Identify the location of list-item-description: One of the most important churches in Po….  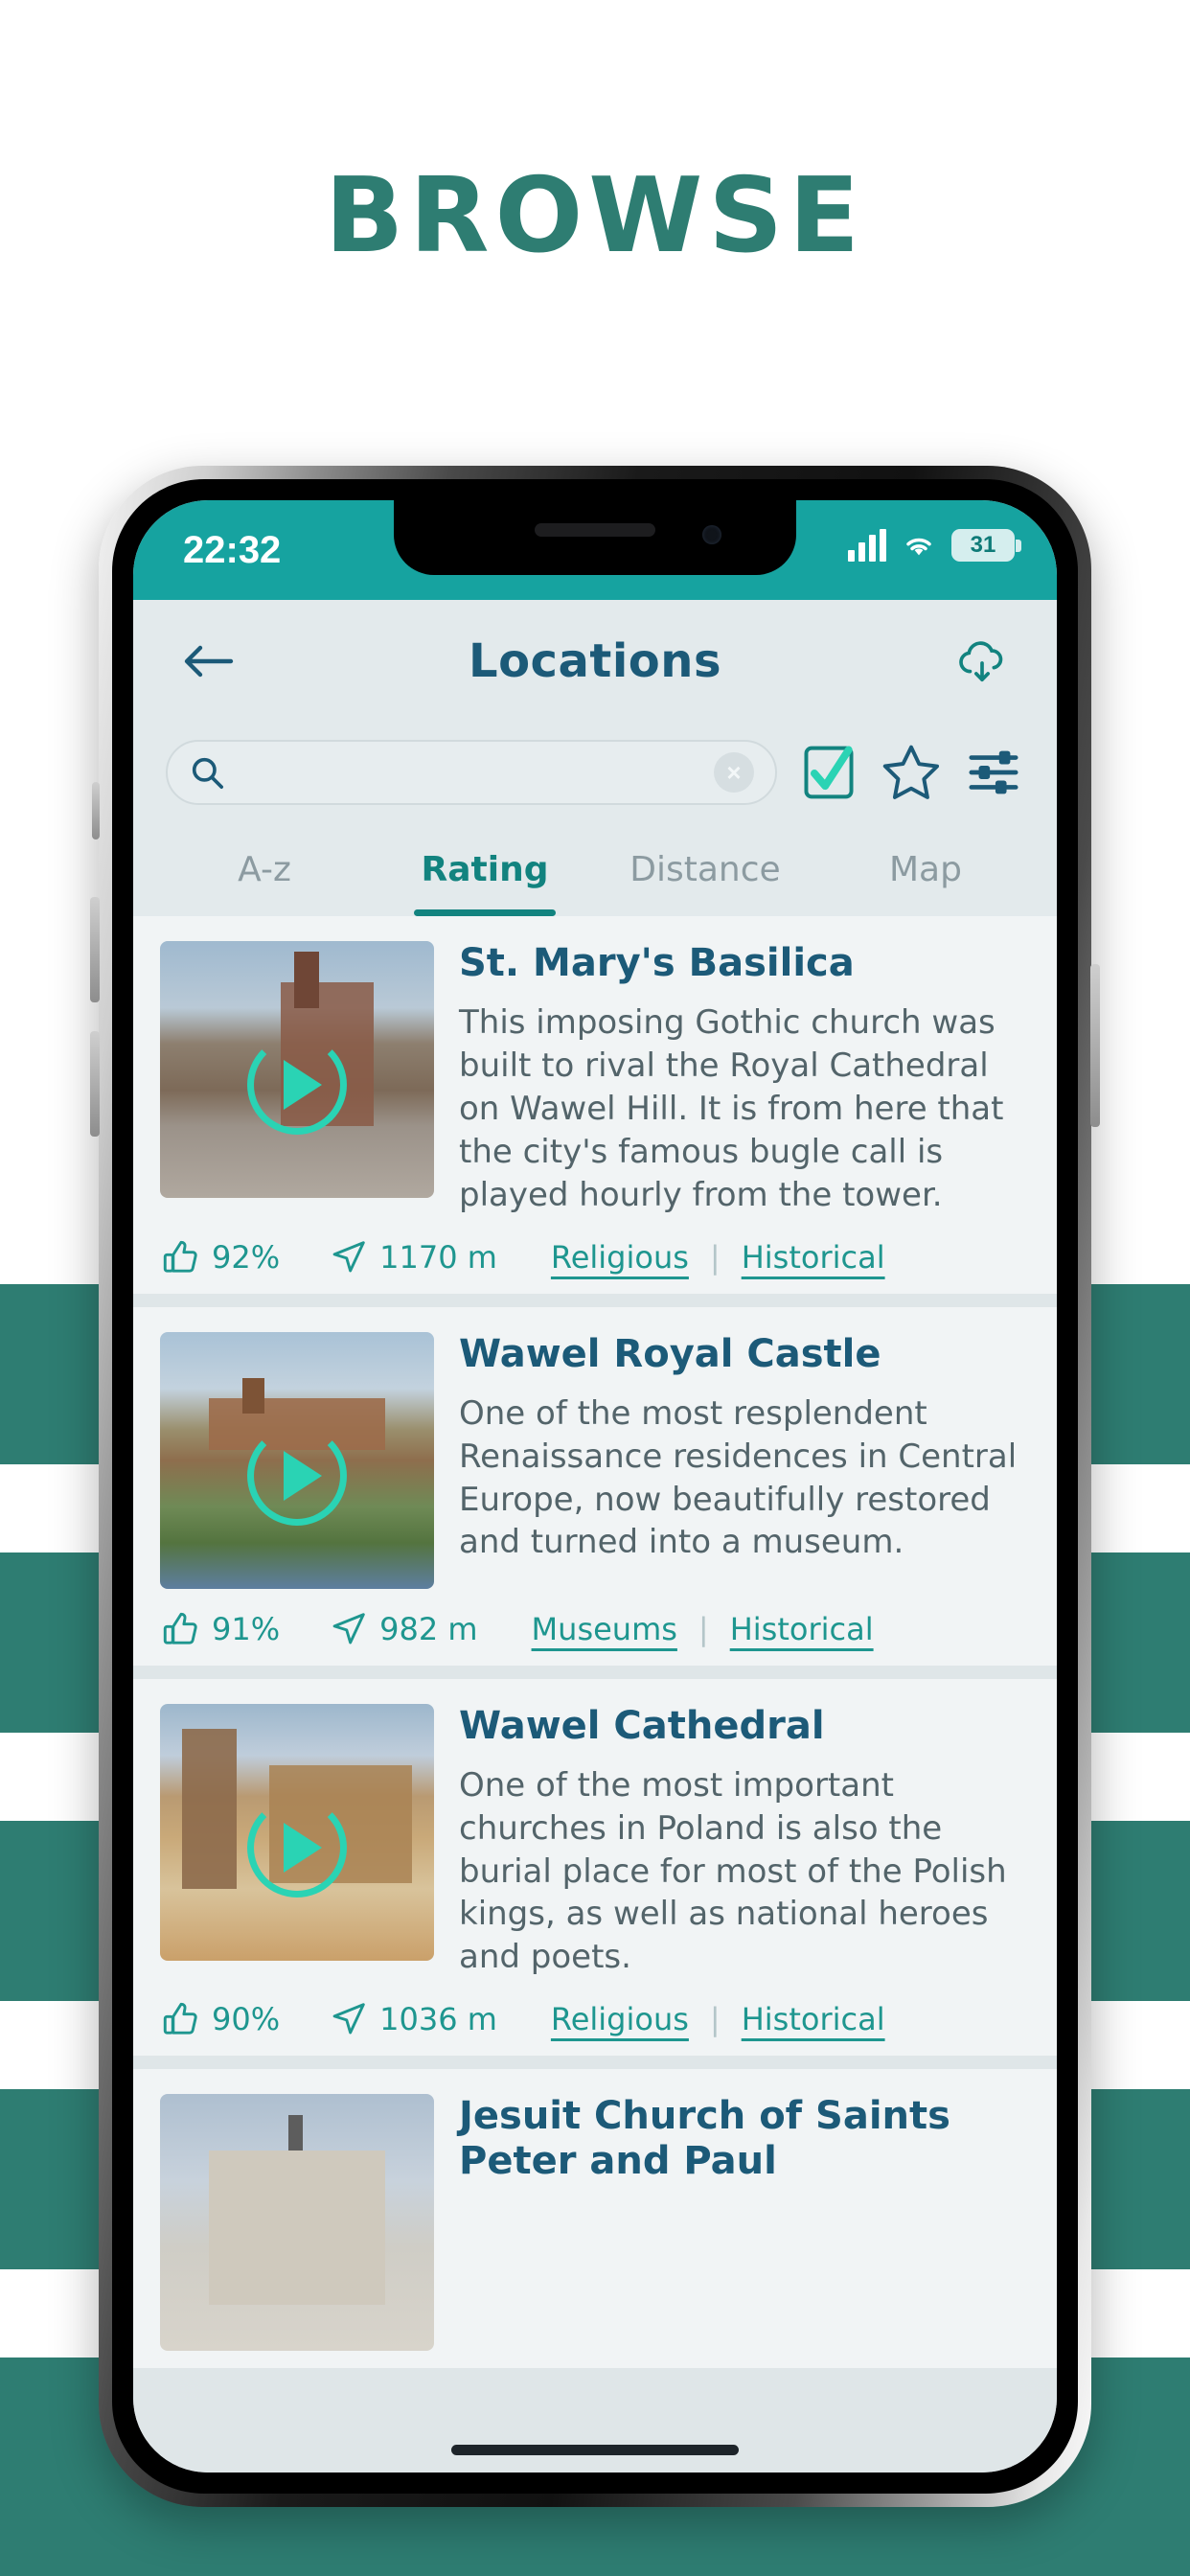
(733, 1871).